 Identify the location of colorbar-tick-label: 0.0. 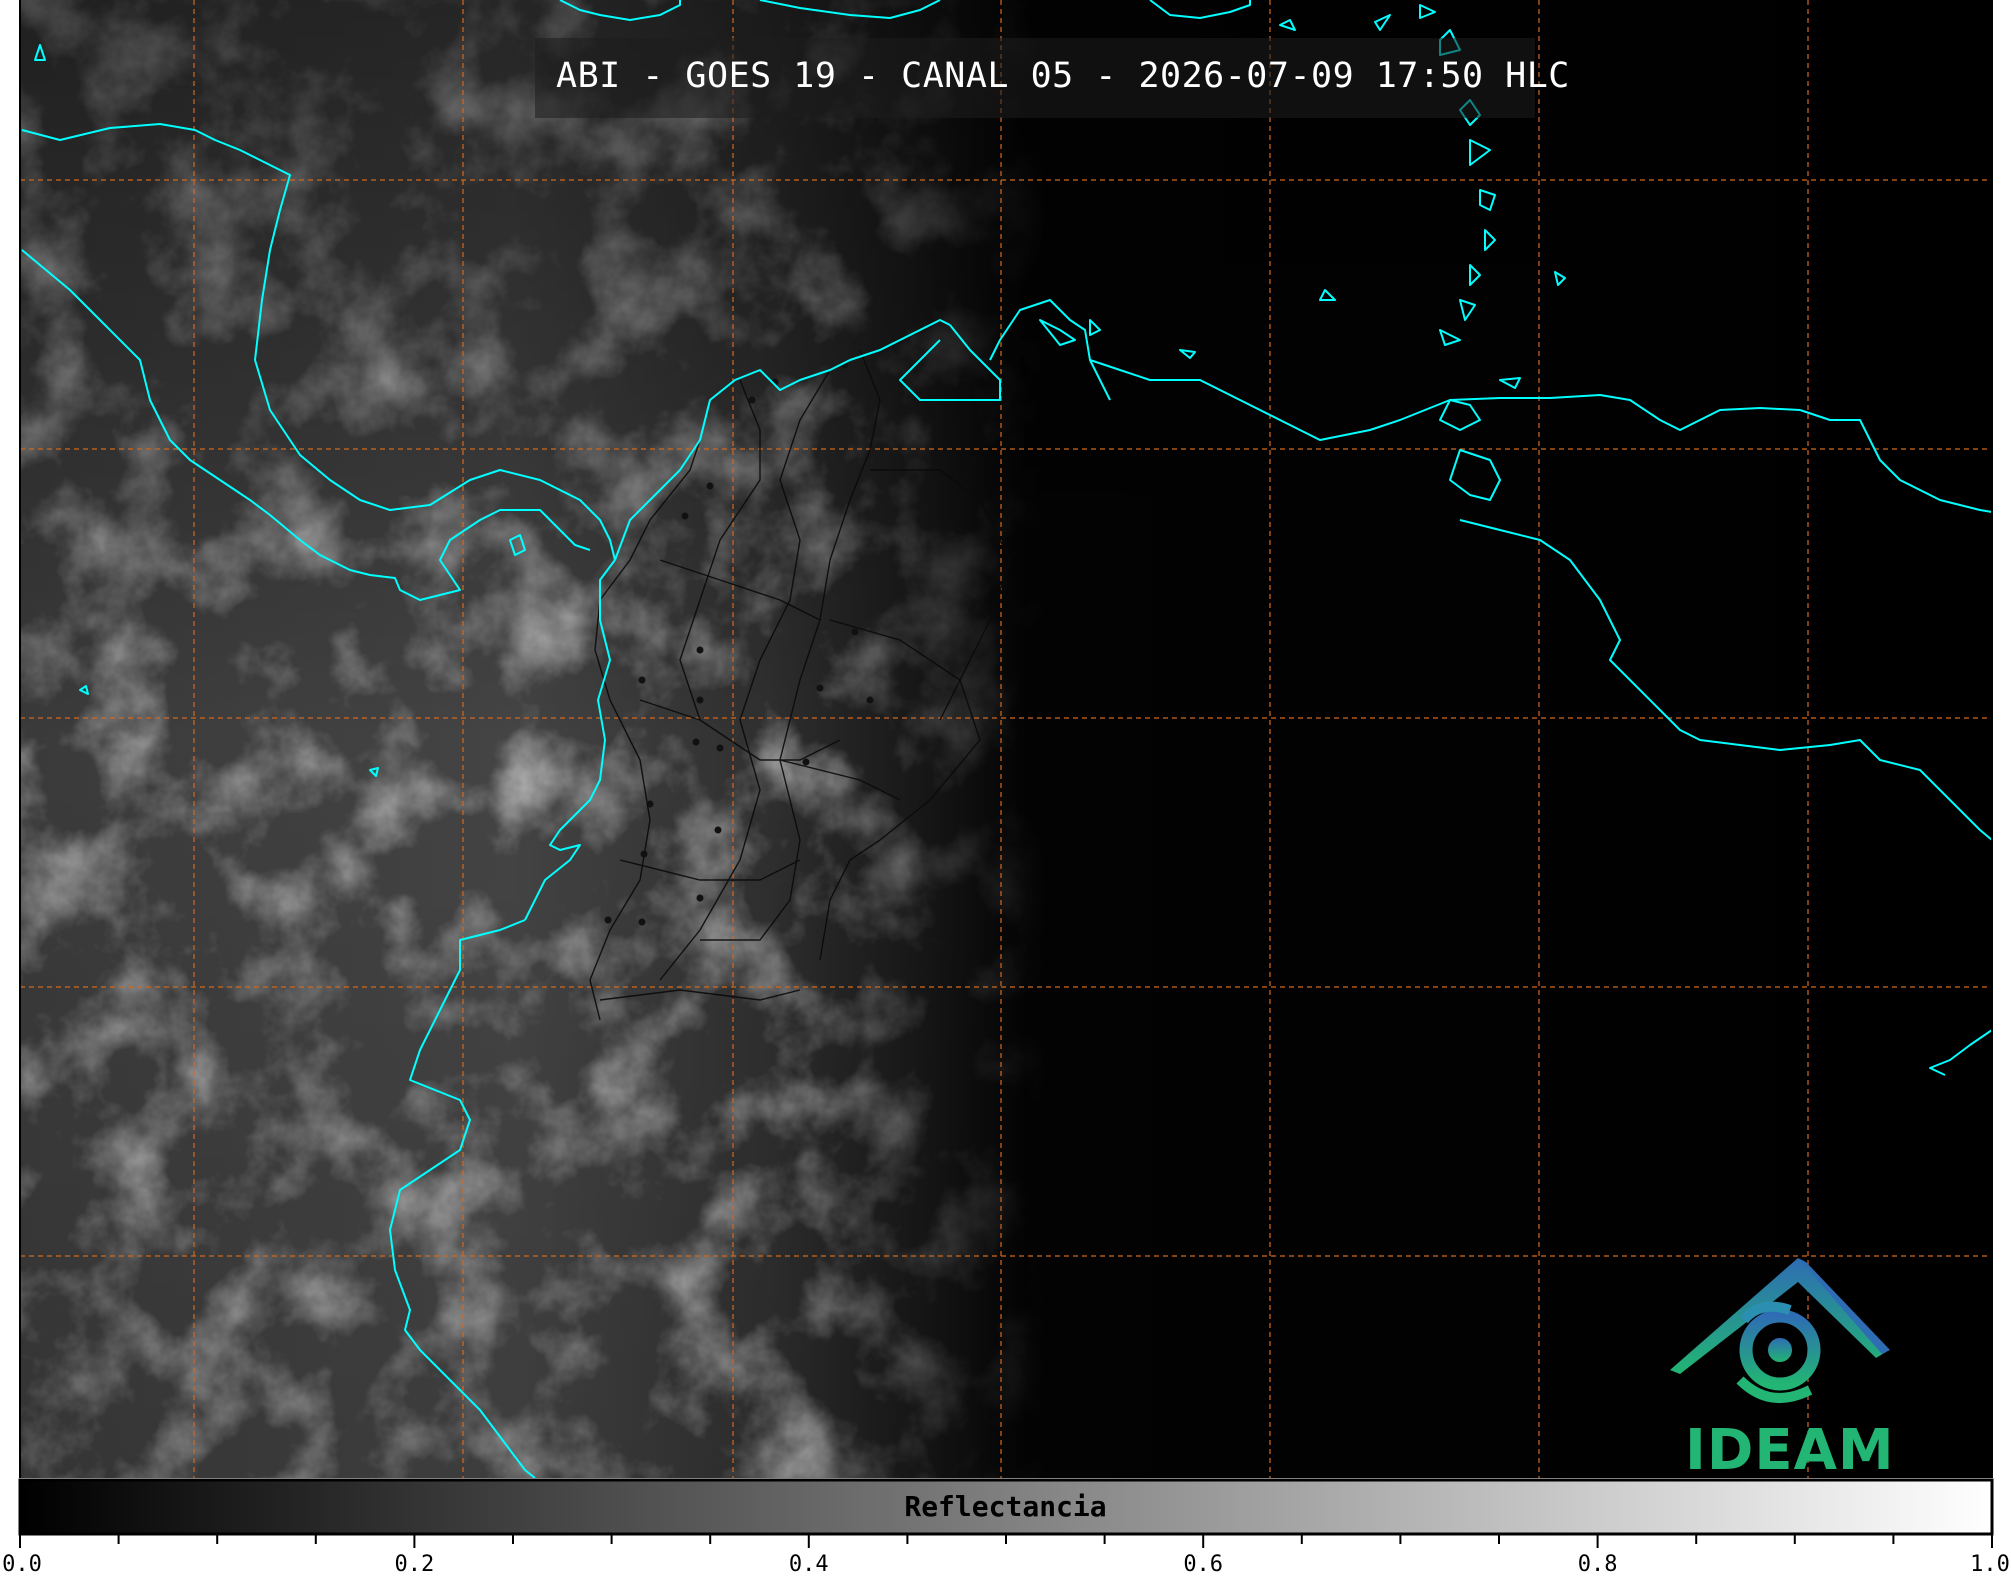
(22, 1564).